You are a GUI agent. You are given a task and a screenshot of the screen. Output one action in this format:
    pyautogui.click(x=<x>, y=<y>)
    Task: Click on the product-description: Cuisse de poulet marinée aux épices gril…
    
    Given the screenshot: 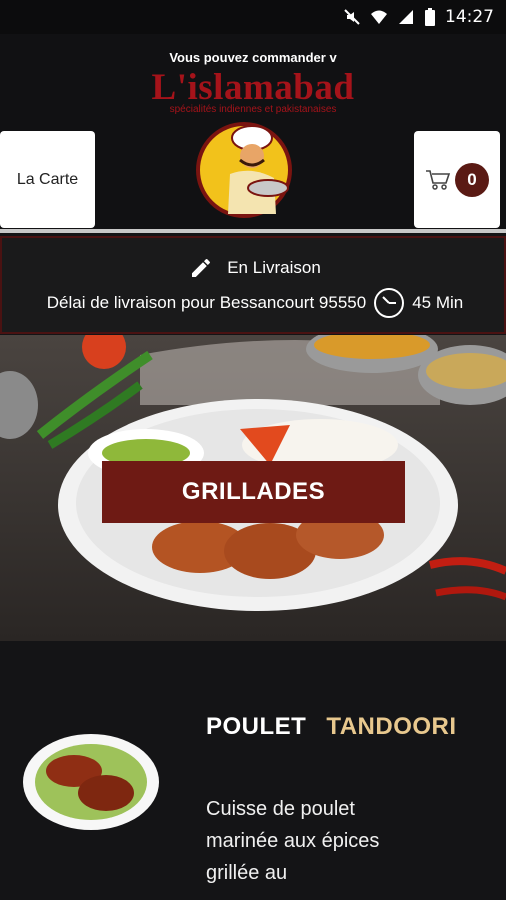 What is the action you would take?
    pyautogui.click(x=293, y=841)
    